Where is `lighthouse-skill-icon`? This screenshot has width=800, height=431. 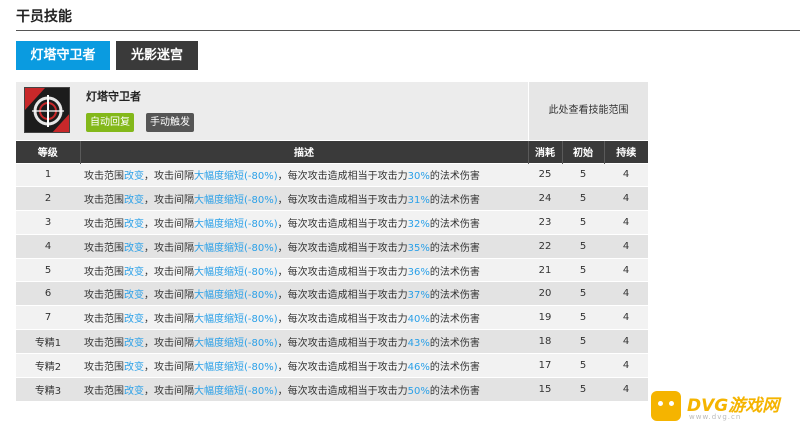
lighthouse-skill-icon is located at coordinates (47, 110).